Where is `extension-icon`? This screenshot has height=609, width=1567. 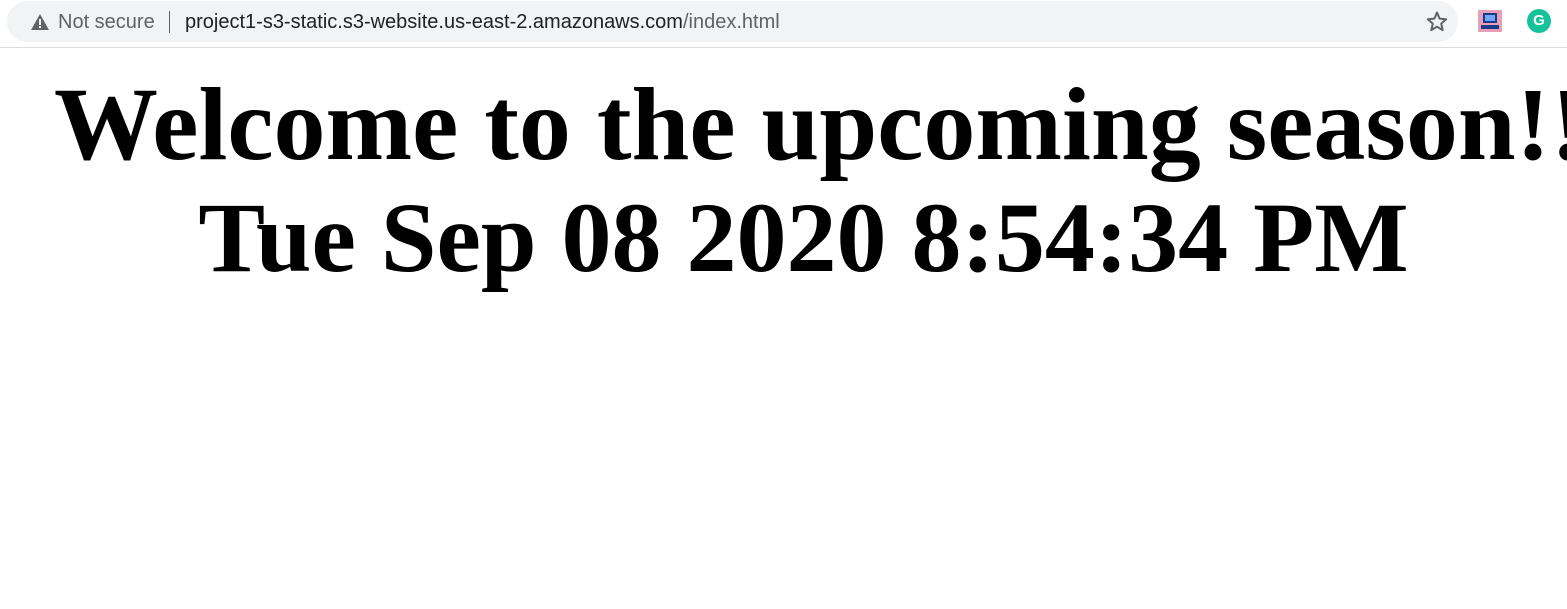
extension-icon is located at coordinates (1490, 21).